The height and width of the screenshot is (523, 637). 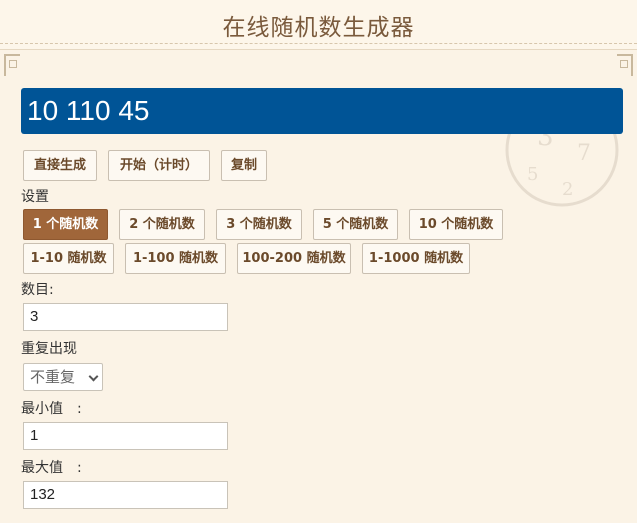 What do you see at coordinates (51, 409) in the screenshot?
I see `min-label: 最小值 :` at bounding box center [51, 409].